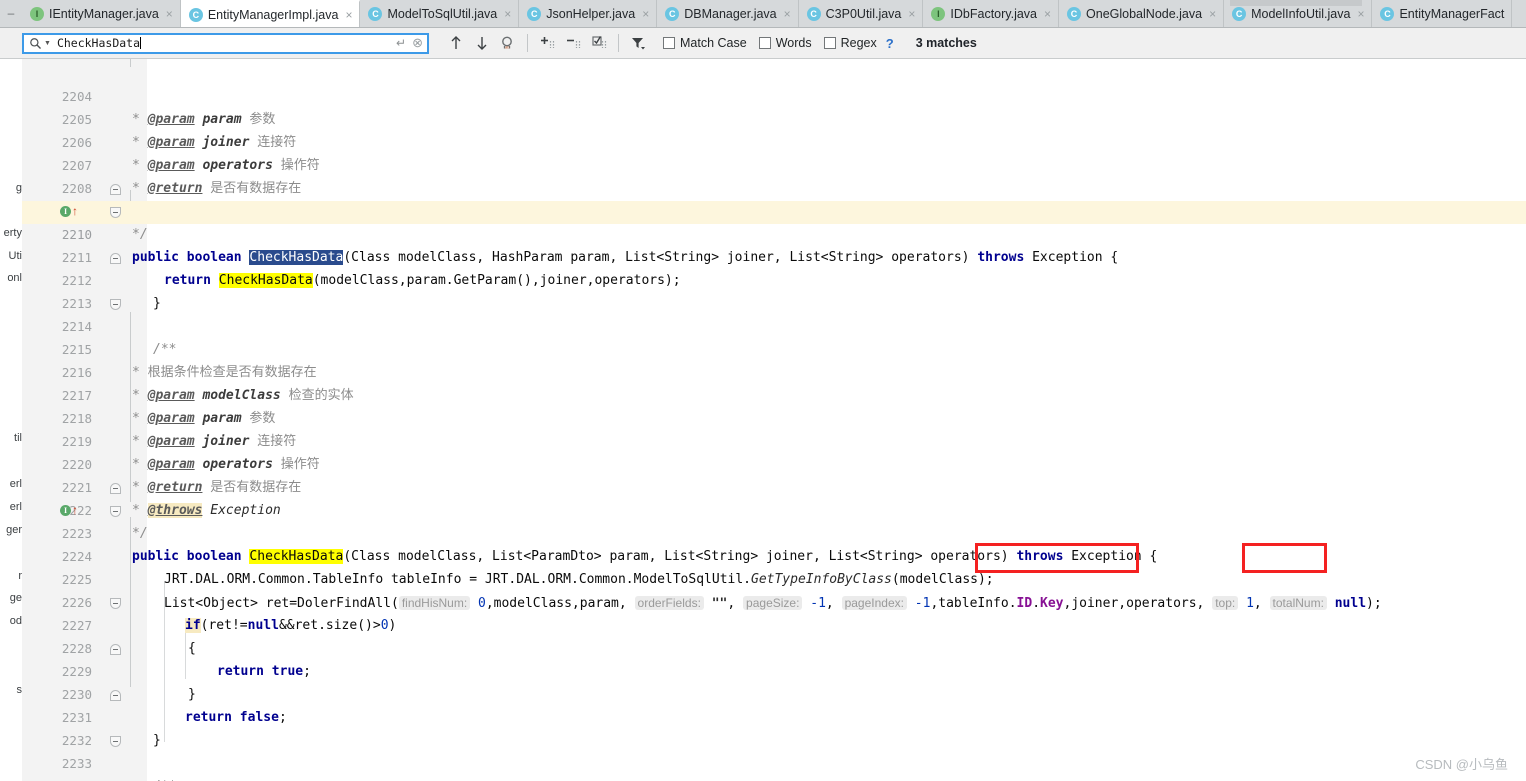 The image size is (1526, 781). Describe the element at coordinates (37, 13) in the screenshot. I see `interface-icon: I` at that location.